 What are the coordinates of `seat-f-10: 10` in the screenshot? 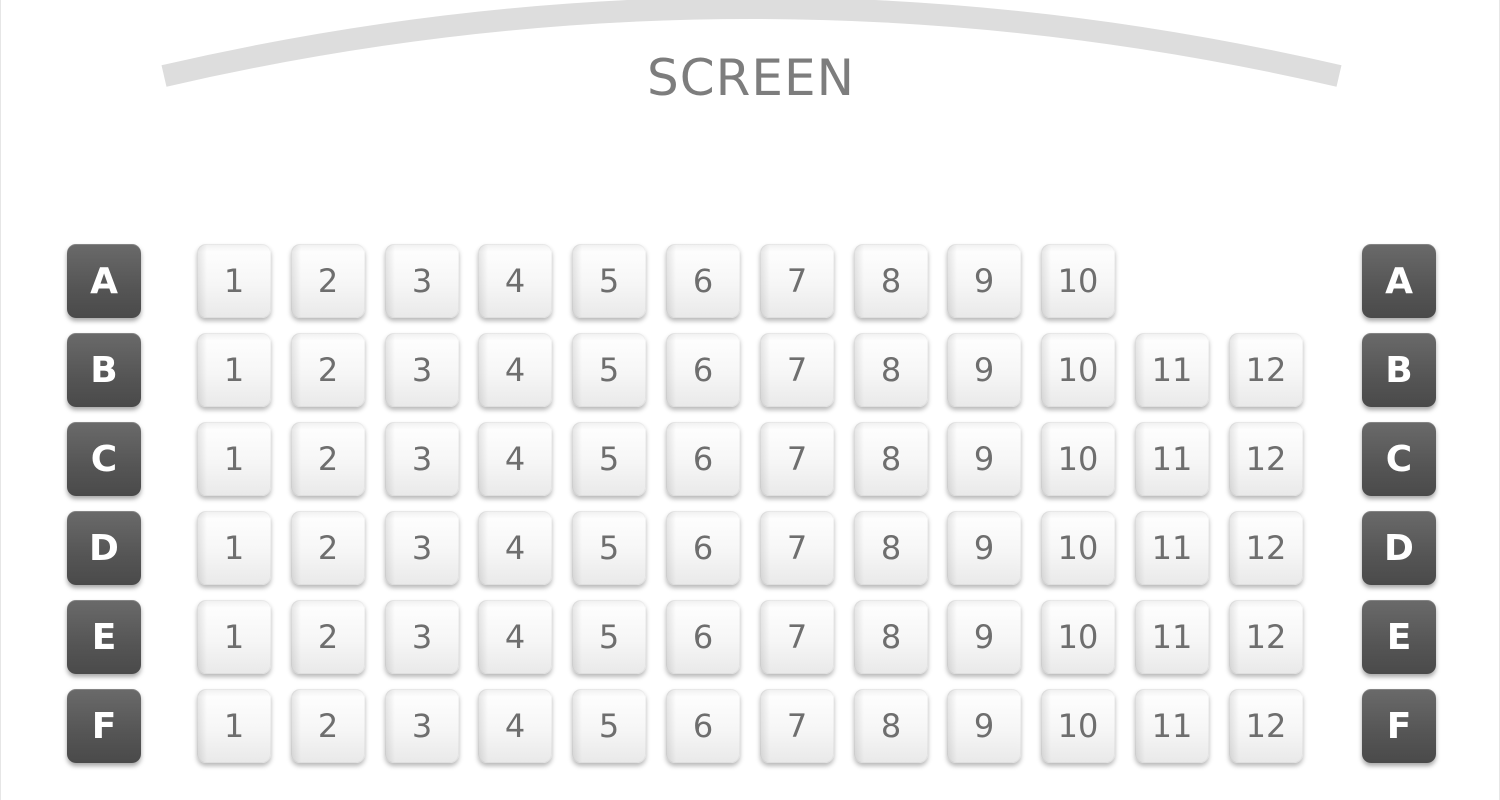 It's located at (1078, 726).